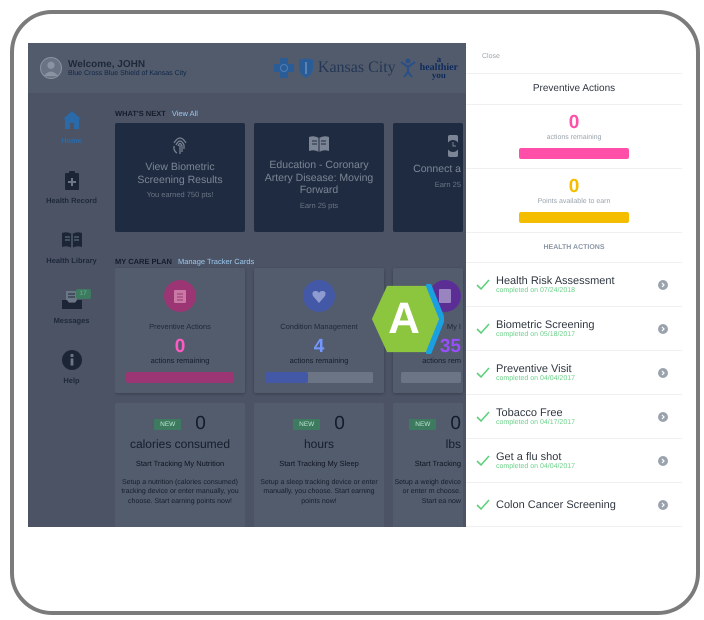 The image size is (704, 620). Describe the element at coordinates (439, 68) in the screenshot. I see `tagline-text: healthier` at that location.